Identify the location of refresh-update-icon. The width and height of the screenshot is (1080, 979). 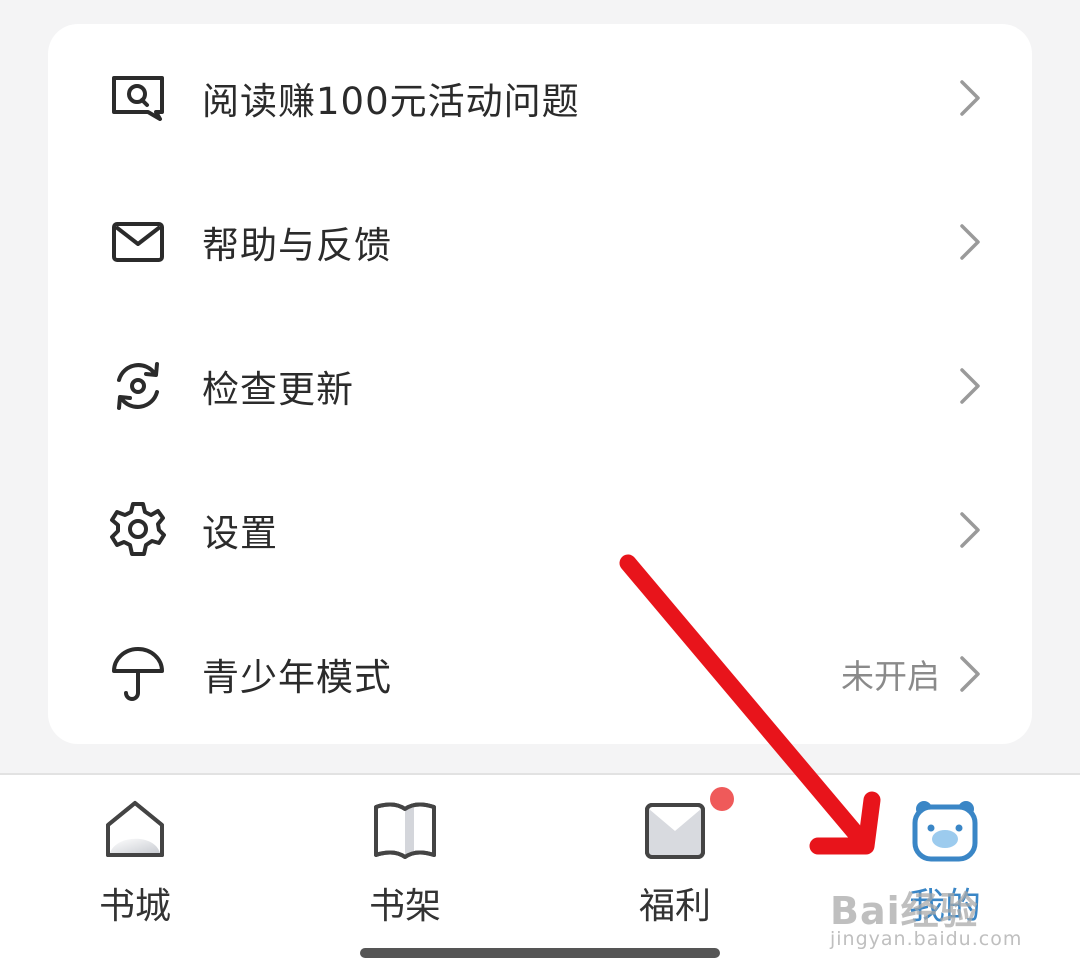
(138, 386).